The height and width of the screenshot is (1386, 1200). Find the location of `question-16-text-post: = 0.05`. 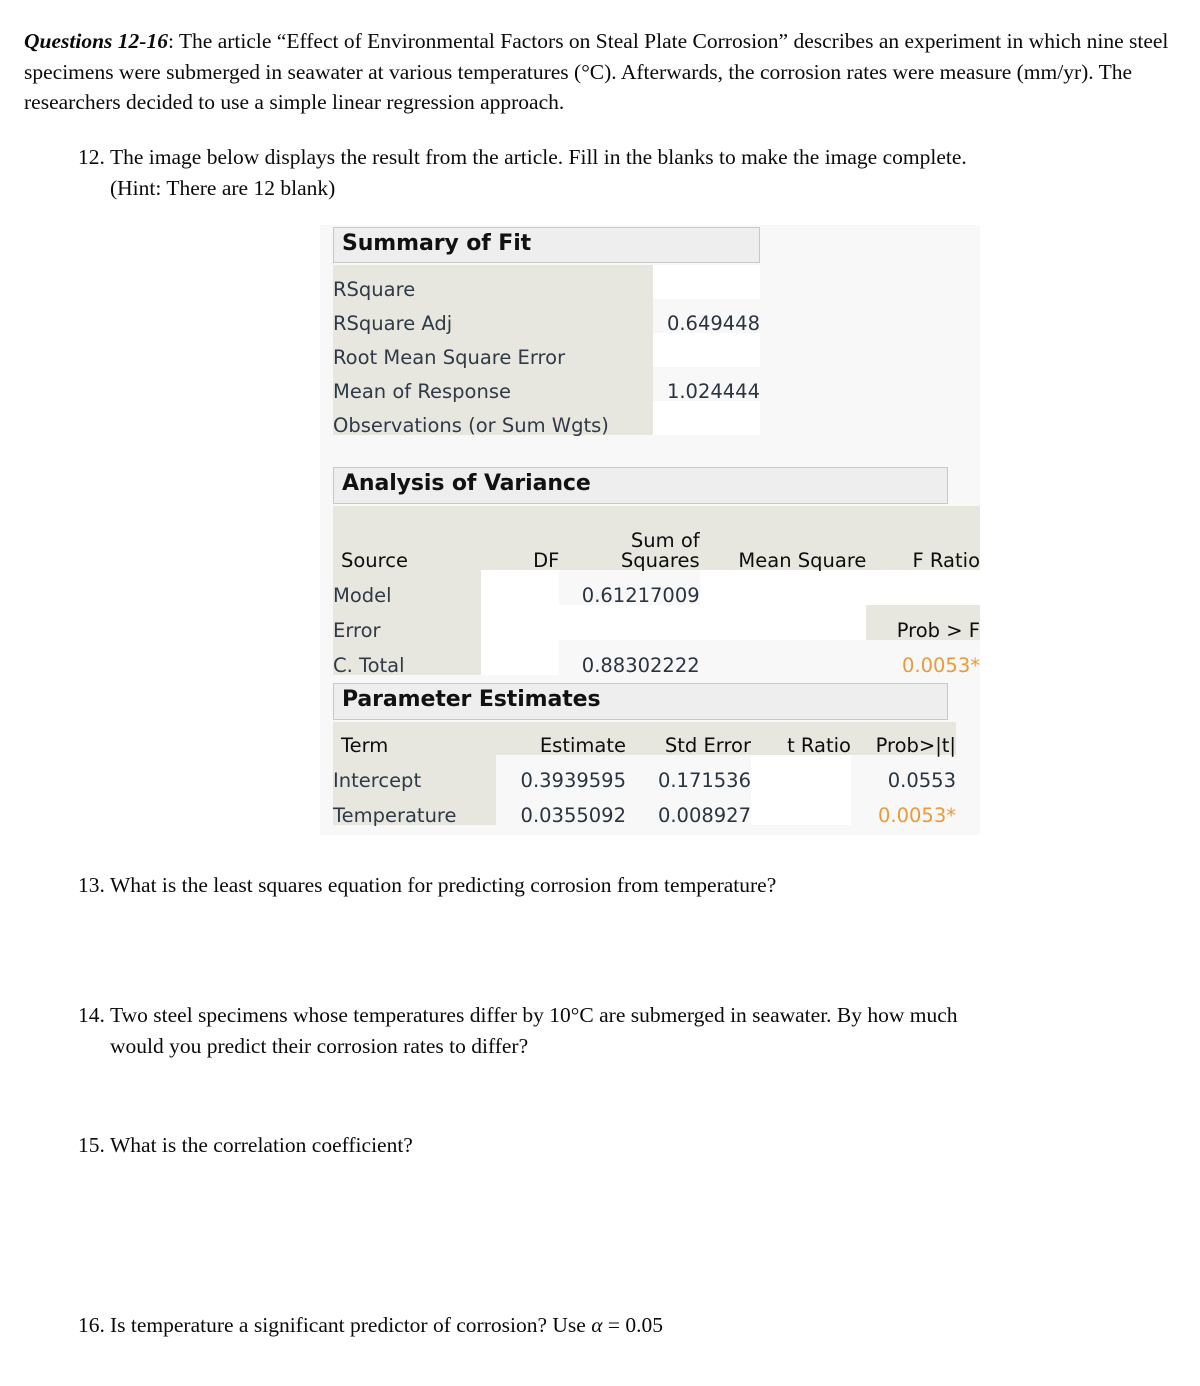

question-16-text-post: = 0.05 is located at coordinates (632, 1325).